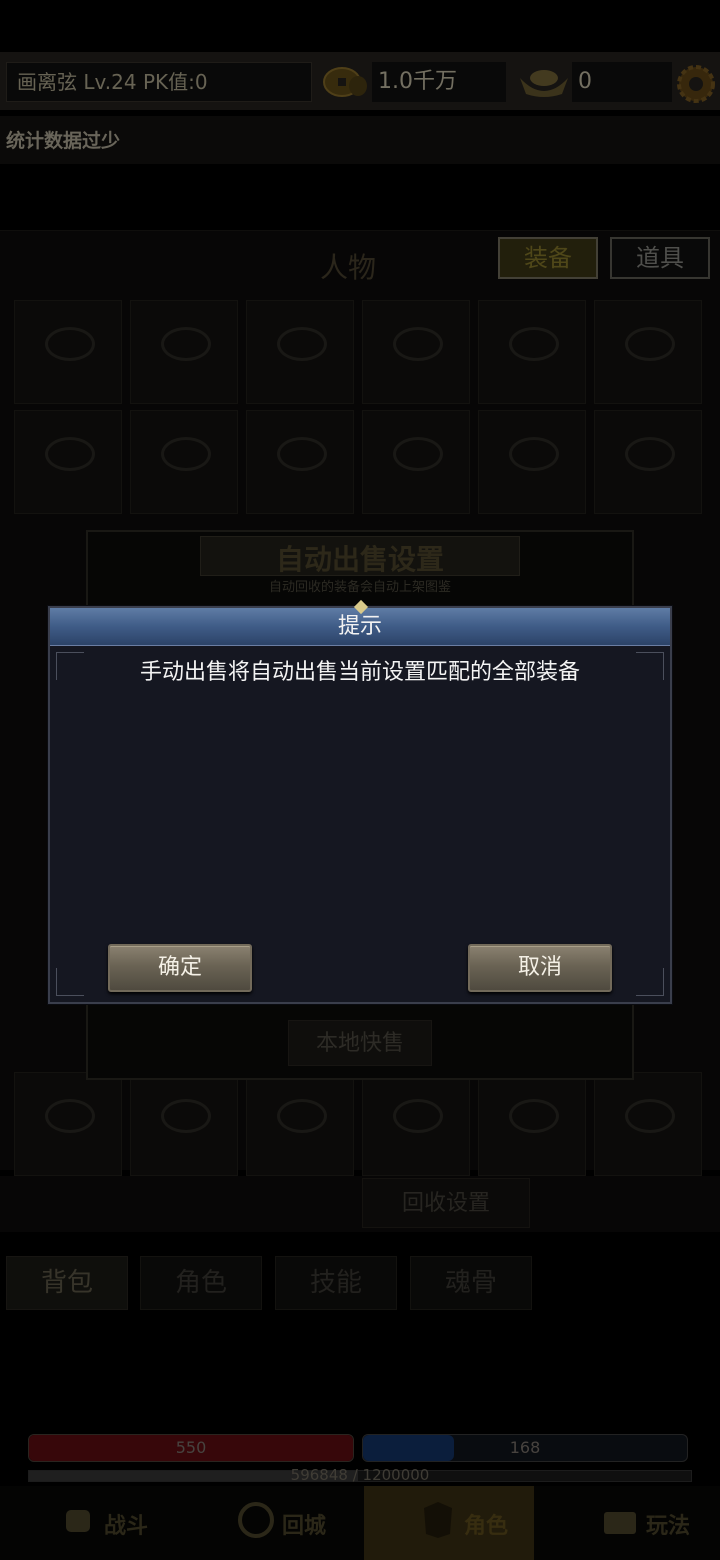 This screenshot has height=1560, width=720. Describe the element at coordinates (540, 968) in the screenshot. I see `cancel-button: 取消` at that location.